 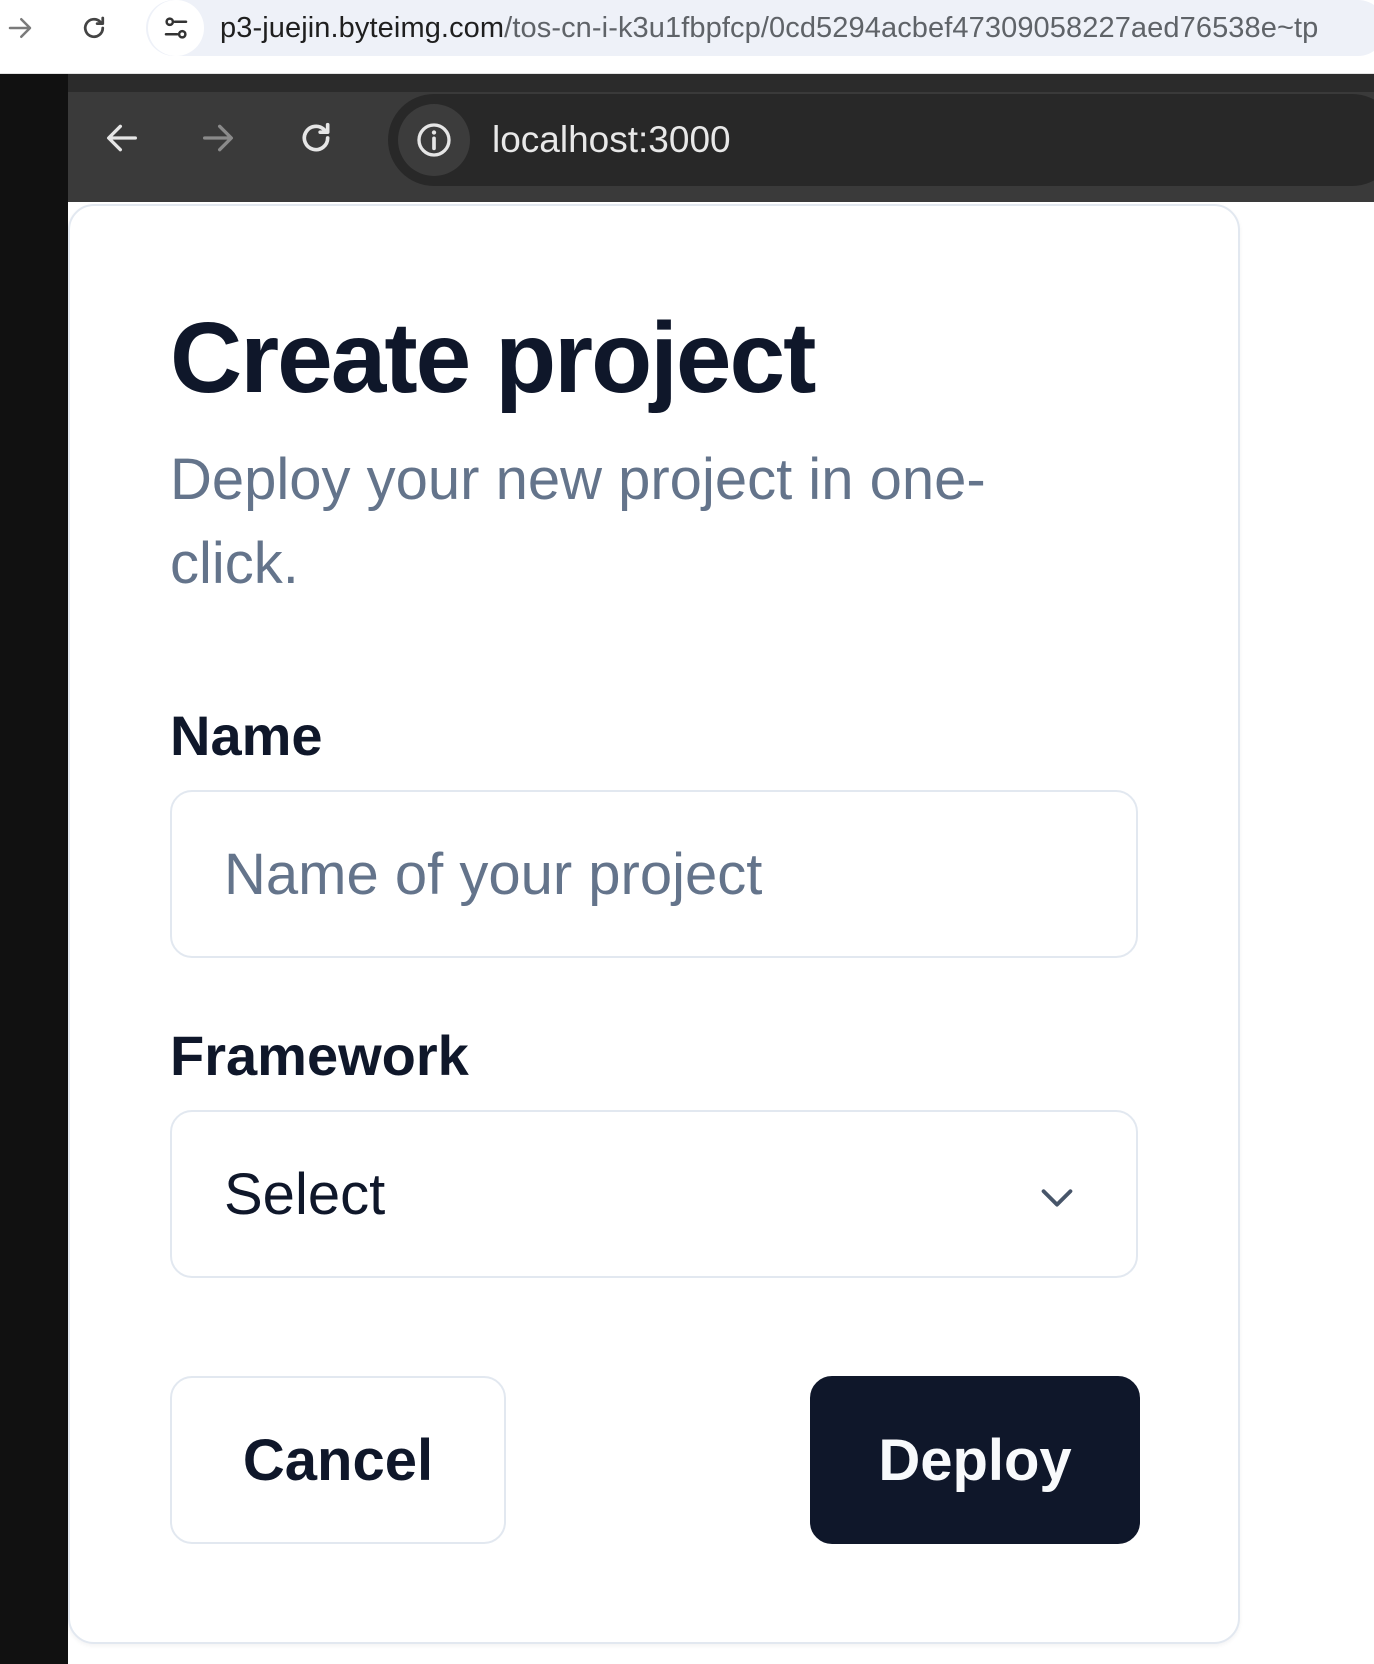 I want to click on name-label: Name, so click(x=246, y=735).